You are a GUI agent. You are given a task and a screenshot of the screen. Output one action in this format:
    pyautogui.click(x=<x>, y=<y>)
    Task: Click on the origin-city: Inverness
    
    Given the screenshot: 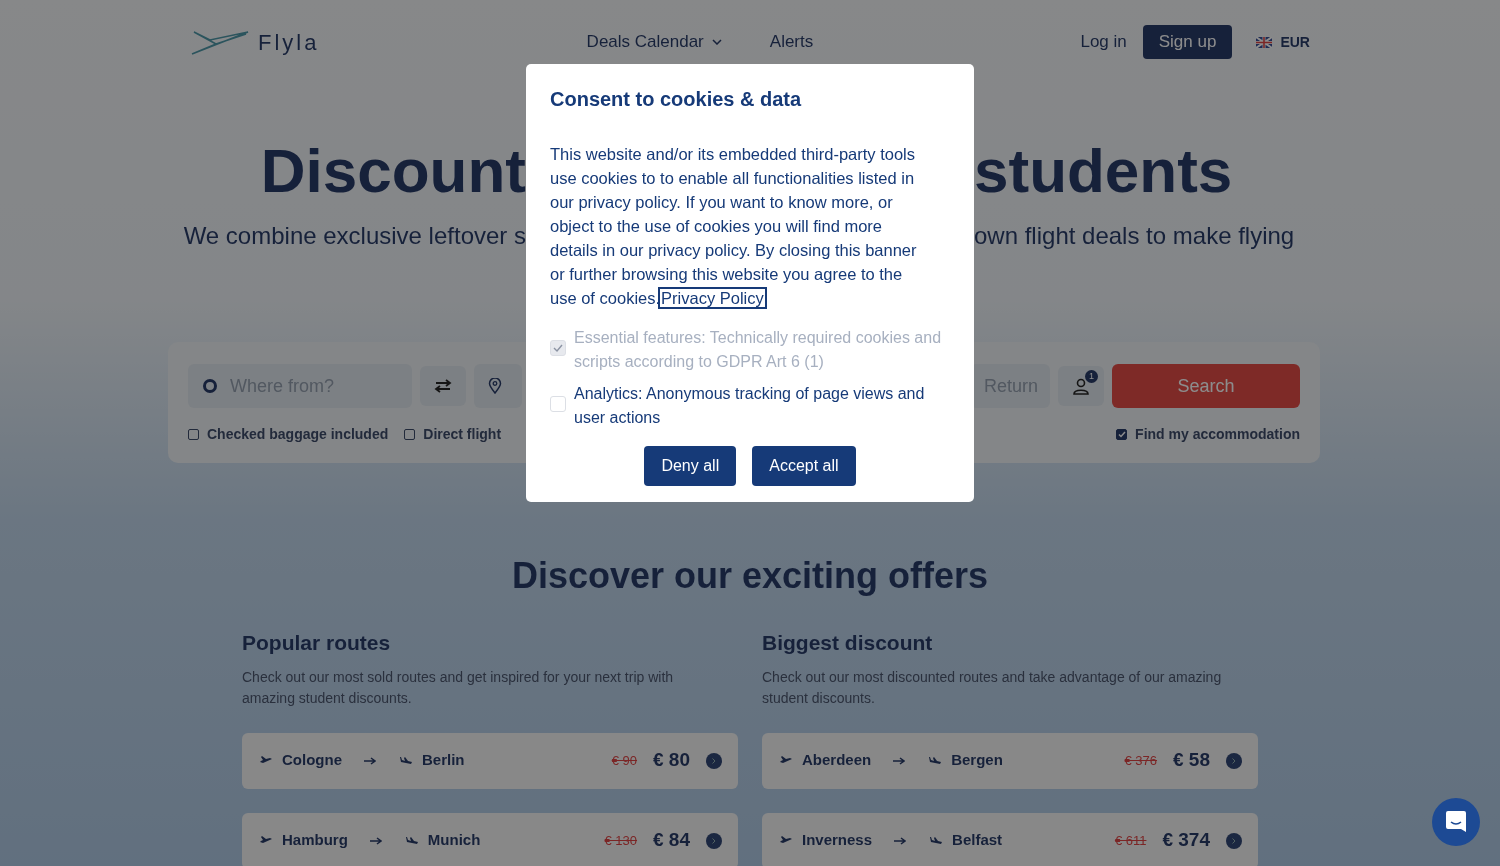 What is the action you would take?
    pyautogui.click(x=837, y=840)
    